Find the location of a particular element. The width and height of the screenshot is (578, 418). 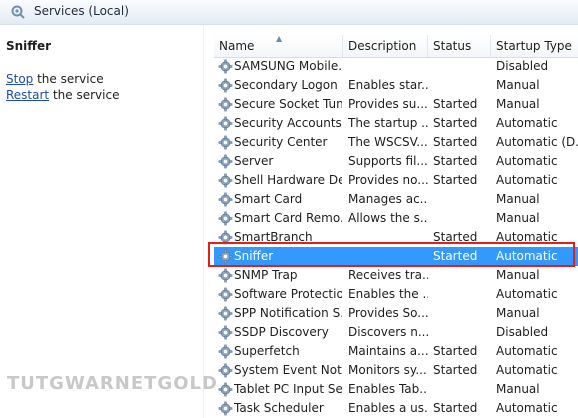

column-header-startup-type: Startup Type is located at coordinates (534, 46).